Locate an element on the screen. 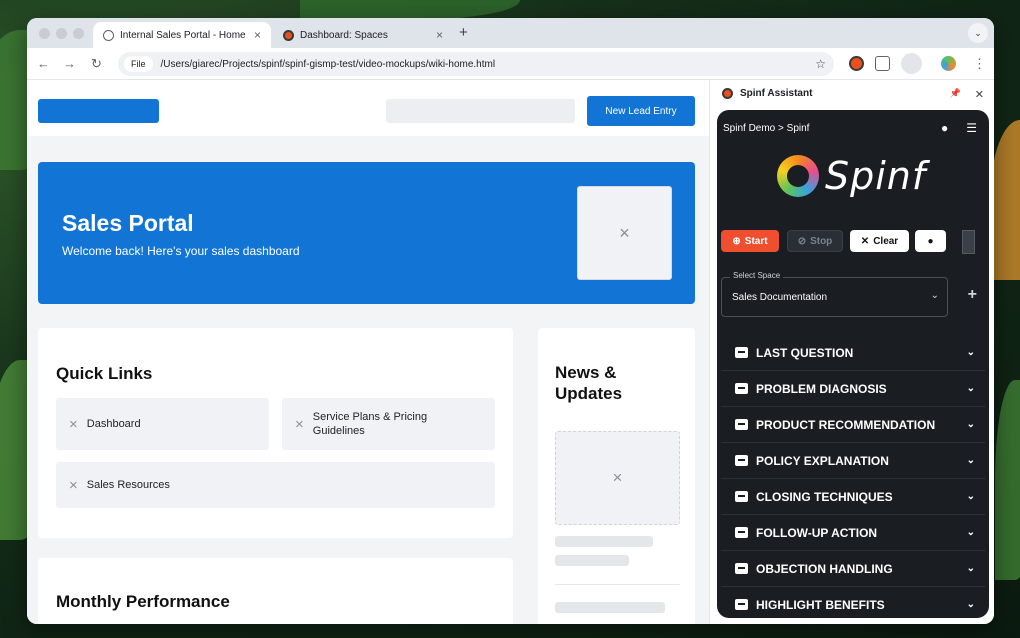  section-highlight-benefits: HIGHLIGHT BENEFITS ⌄ is located at coordinates (853, 602).